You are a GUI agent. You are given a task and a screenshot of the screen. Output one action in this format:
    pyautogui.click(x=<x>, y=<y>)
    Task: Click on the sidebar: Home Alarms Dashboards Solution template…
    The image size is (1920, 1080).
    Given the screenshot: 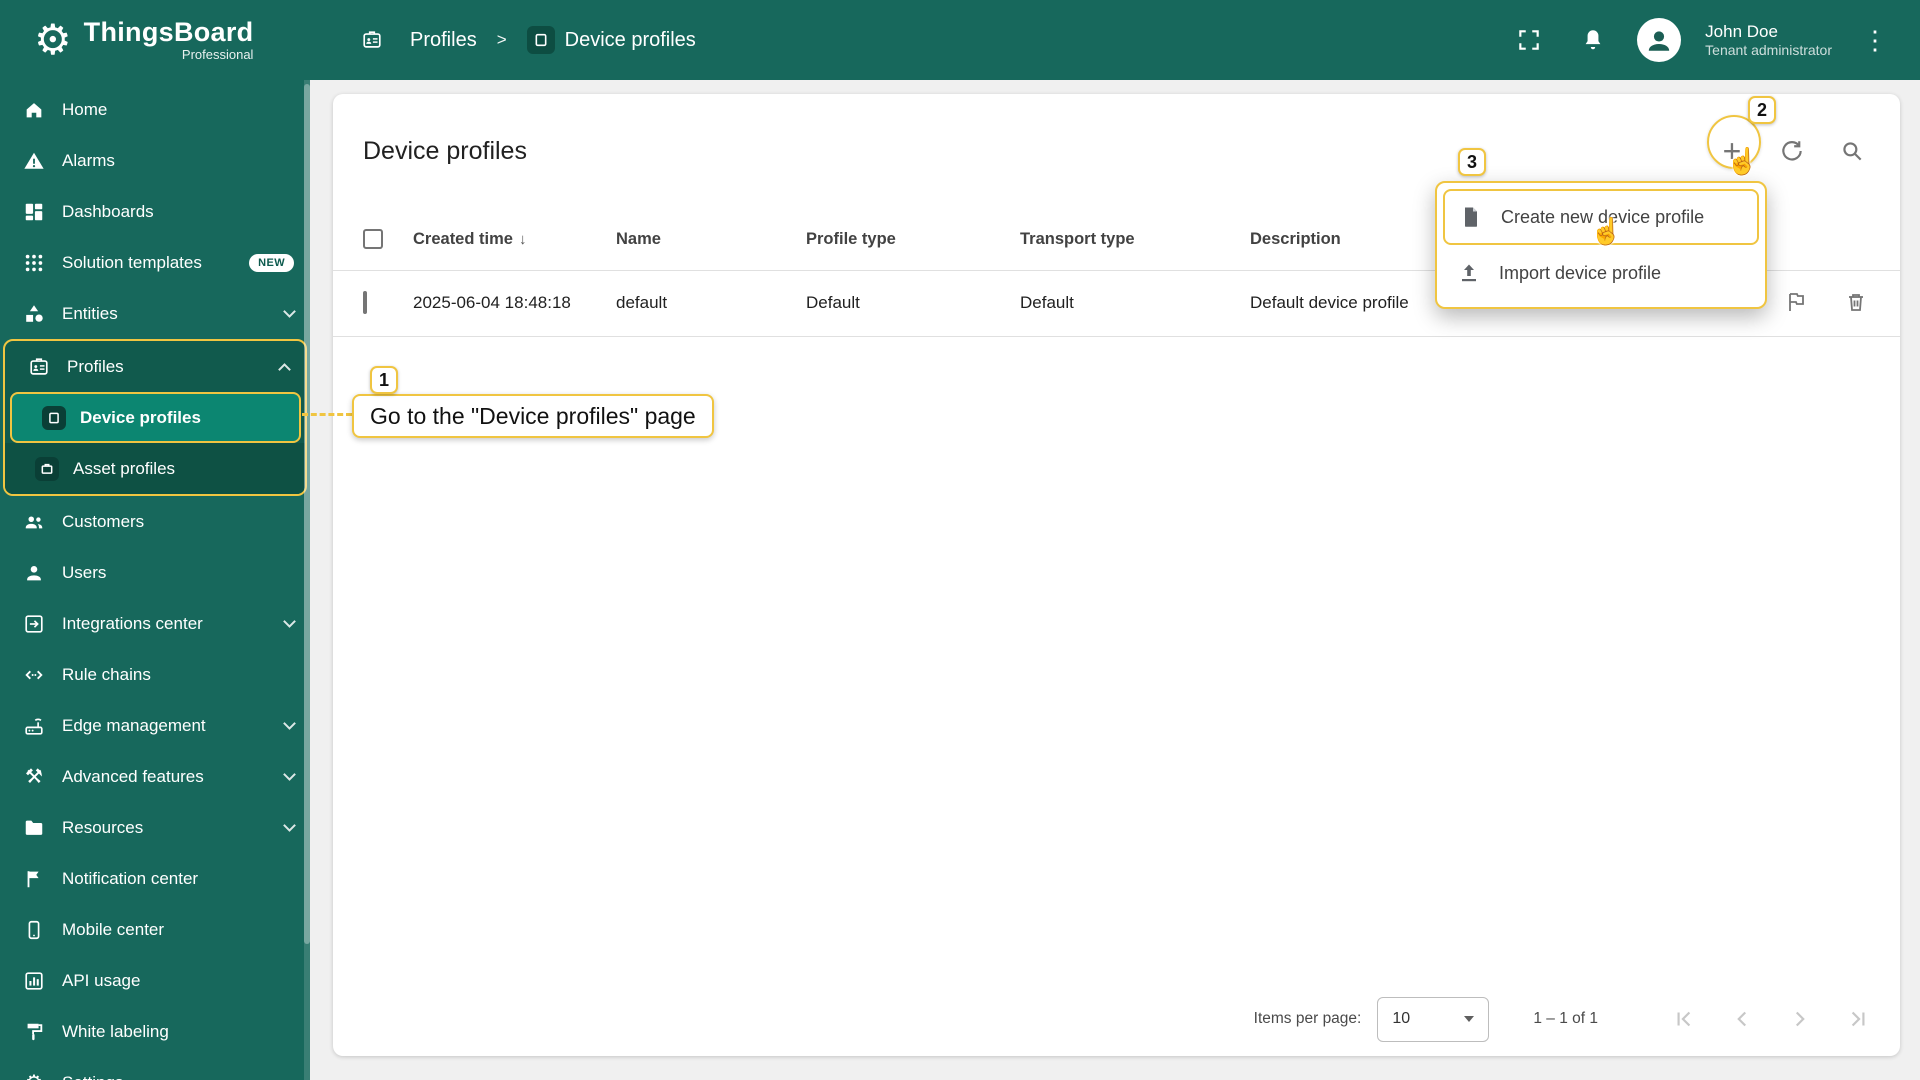 What is the action you would take?
    pyautogui.click(x=155, y=580)
    